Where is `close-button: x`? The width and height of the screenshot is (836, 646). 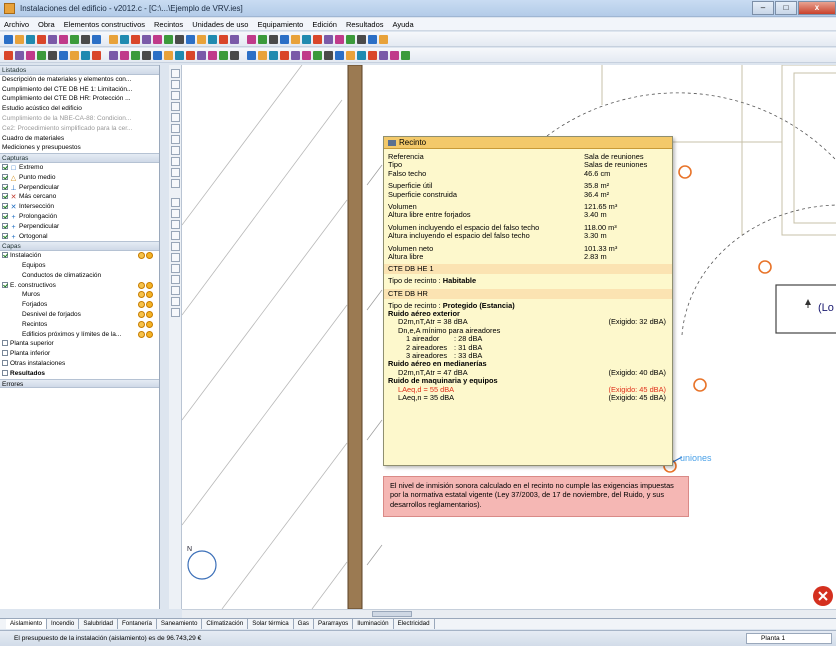 close-button: x is located at coordinates (817, 8).